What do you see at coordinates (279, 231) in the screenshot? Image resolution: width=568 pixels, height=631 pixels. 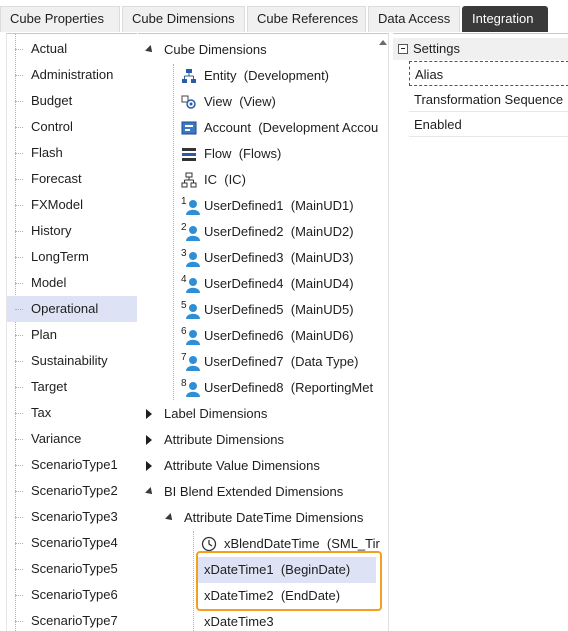 I see `tree-node-label: UserDefined2 (MainUD2)` at bounding box center [279, 231].